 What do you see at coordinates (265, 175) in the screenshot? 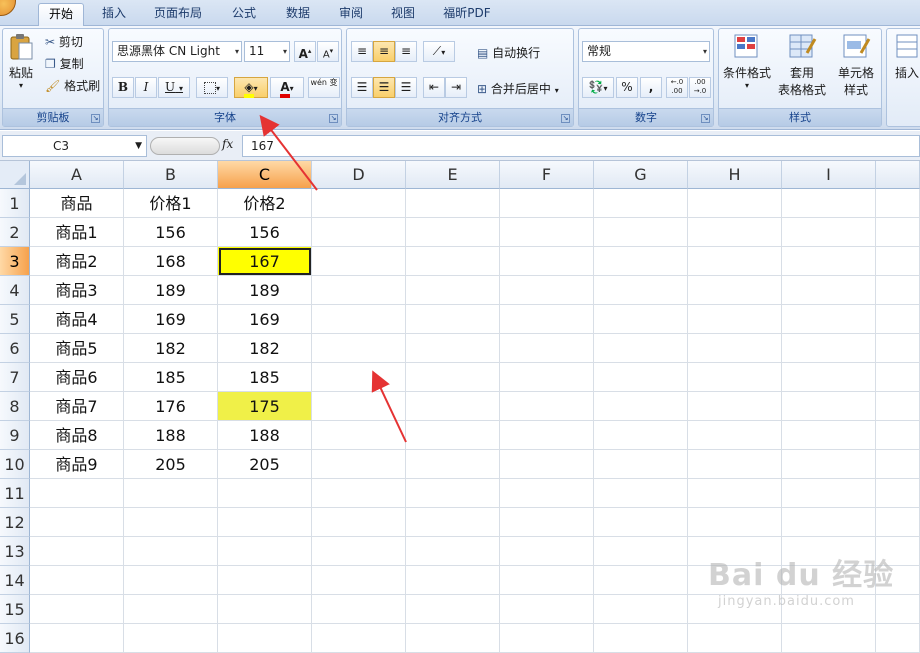
I see `column-header-C: C` at bounding box center [265, 175].